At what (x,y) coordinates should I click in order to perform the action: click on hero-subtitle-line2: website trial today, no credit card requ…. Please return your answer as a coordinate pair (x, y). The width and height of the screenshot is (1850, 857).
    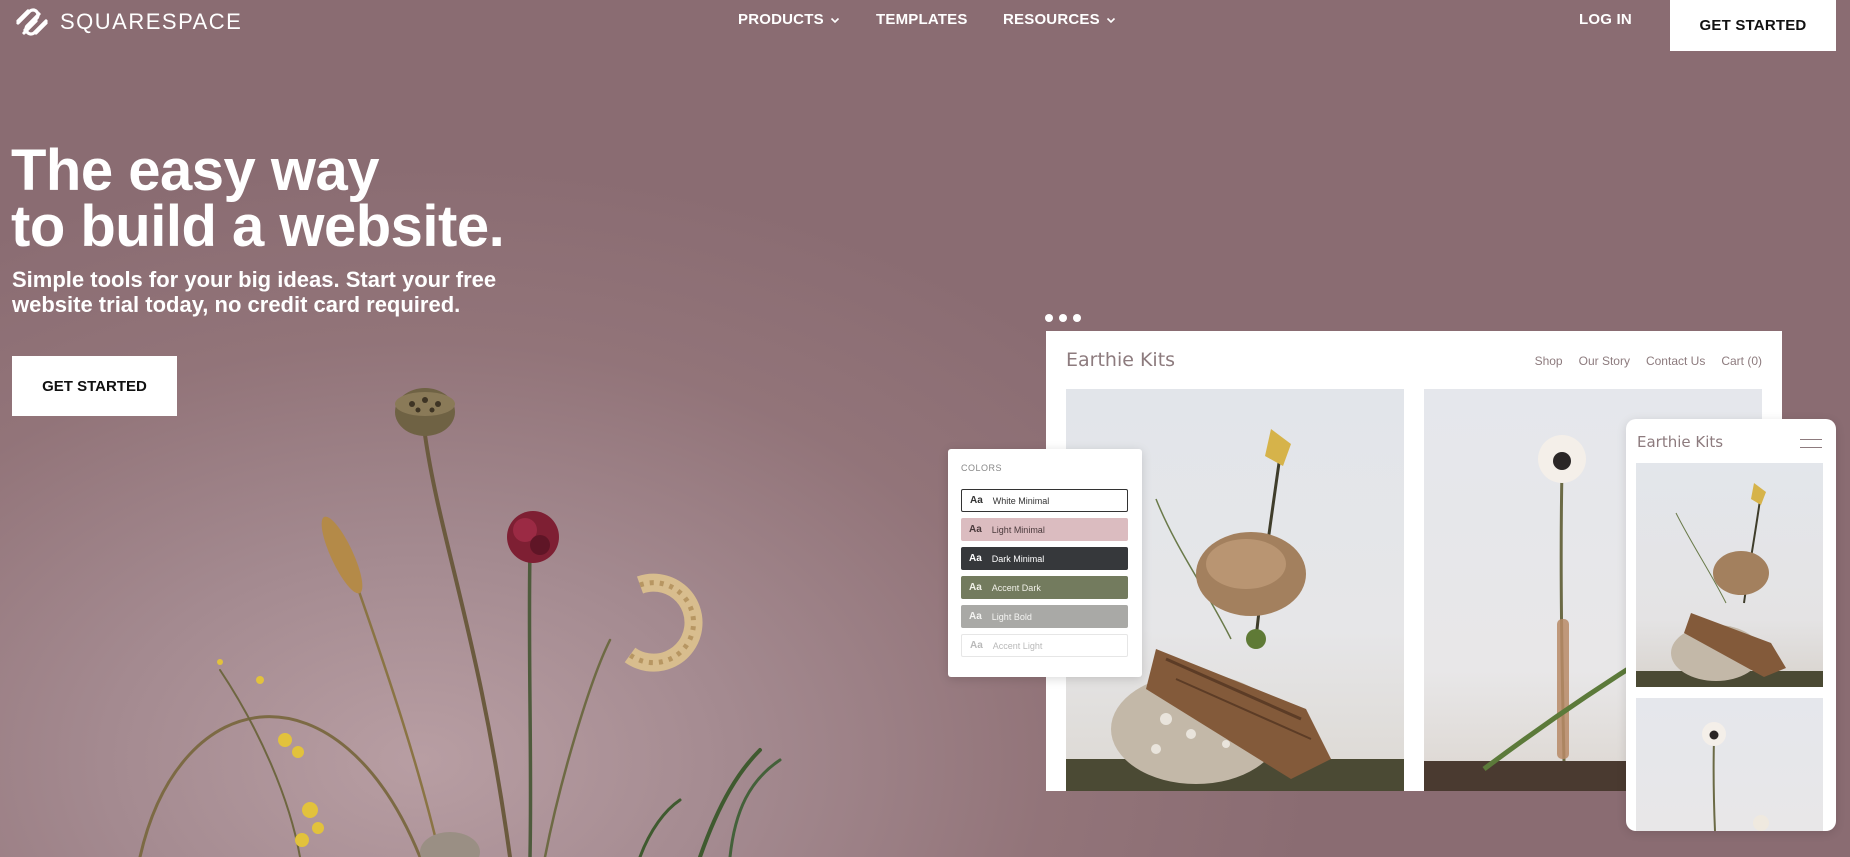
    Looking at the image, I should click on (236, 304).